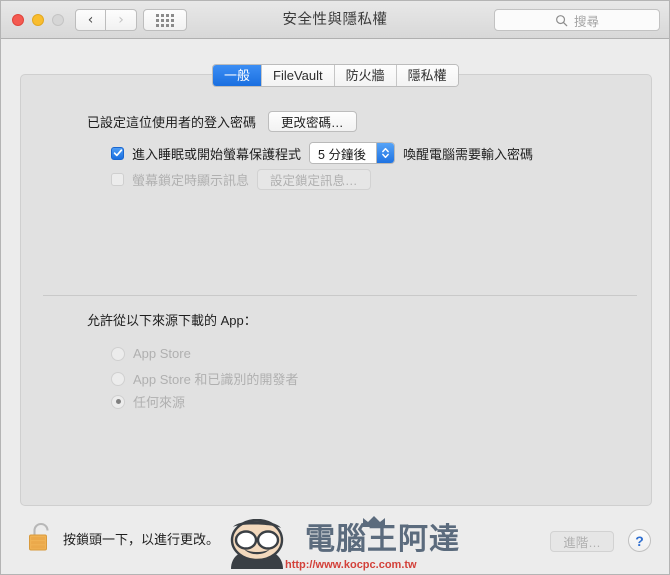 The height and width of the screenshot is (575, 670). What do you see at coordinates (217, 154) in the screenshot?
I see `require-password-label-before: 進入睡眠或開始螢幕保護程式` at bounding box center [217, 154].